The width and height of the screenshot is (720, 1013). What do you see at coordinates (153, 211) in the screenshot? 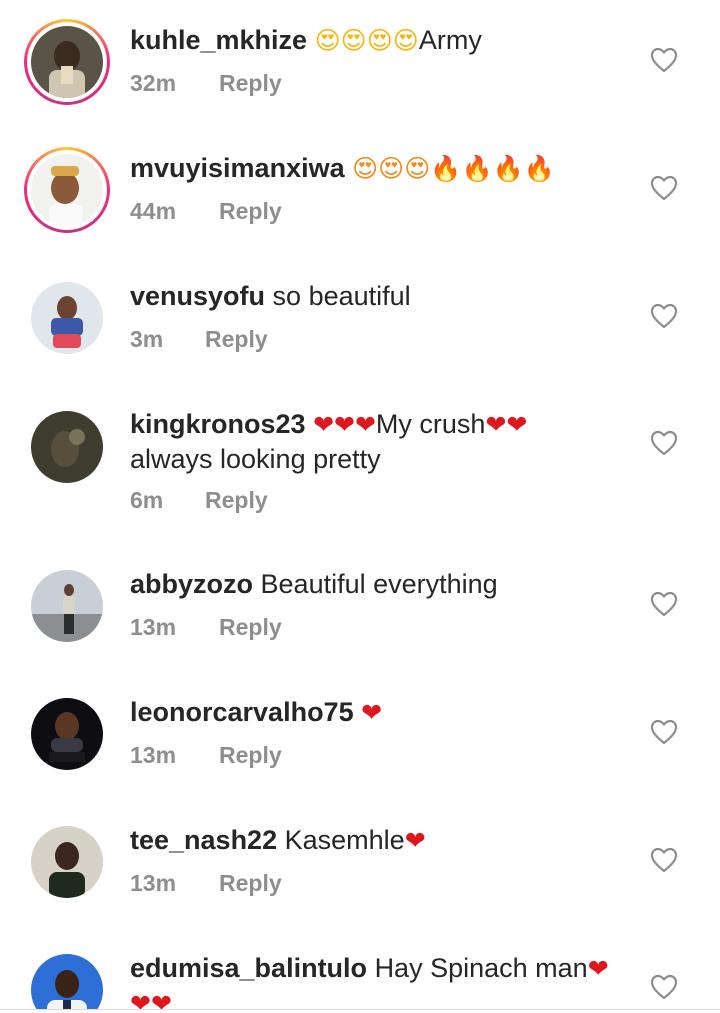
I see `comment-time: 44m` at bounding box center [153, 211].